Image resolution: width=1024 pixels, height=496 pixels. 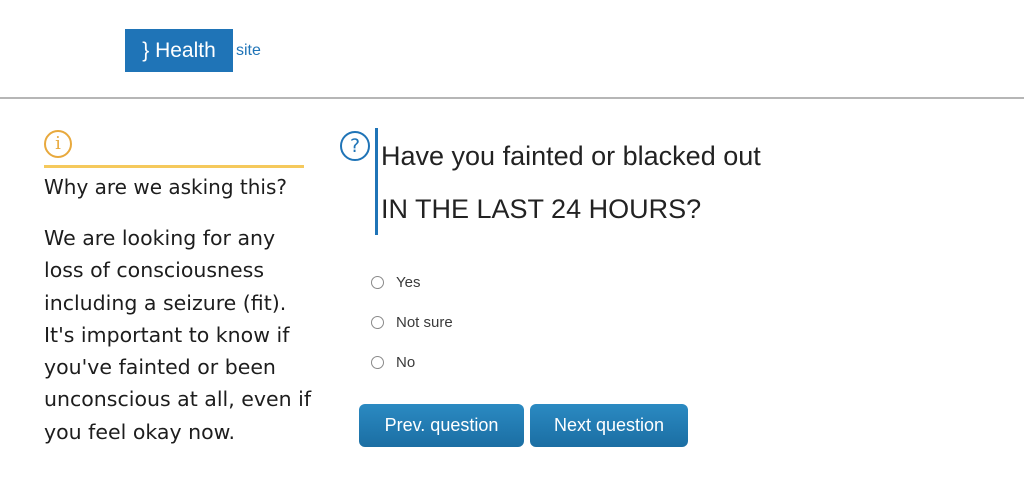 What do you see at coordinates (377, 362) in the screenshot?
I see `radio-no` at bounding box center [377, 362].